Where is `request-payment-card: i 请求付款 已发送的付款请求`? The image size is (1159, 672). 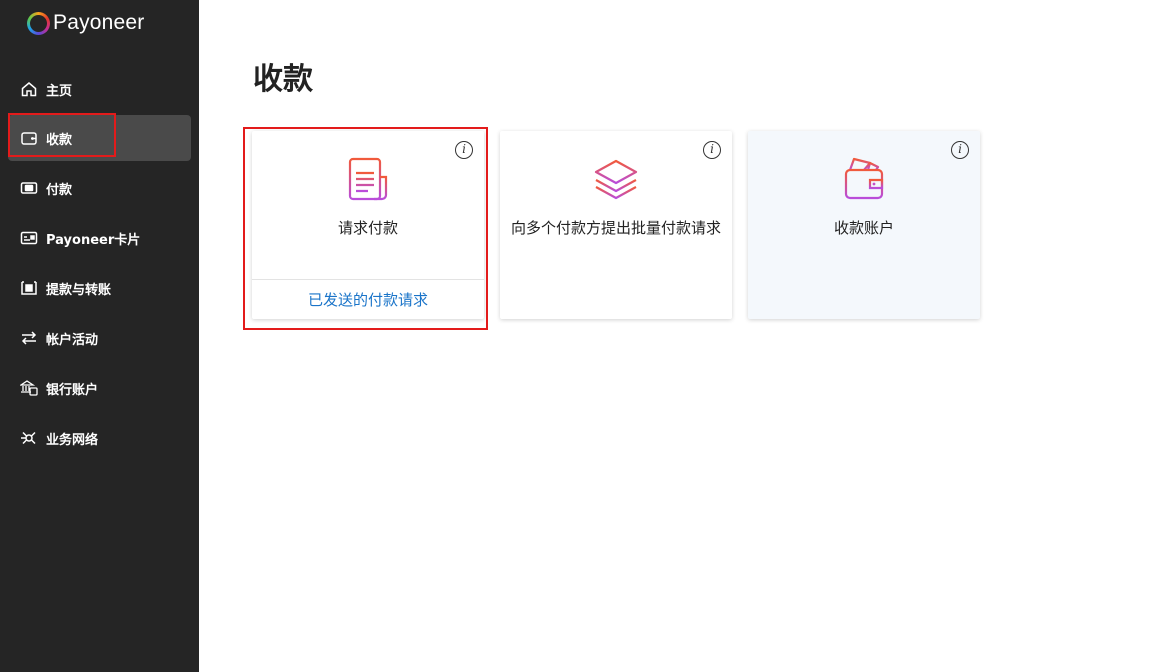
request-payment-card: i 请求付款 已发送的付款请求 is located at coordinates (368, 225).